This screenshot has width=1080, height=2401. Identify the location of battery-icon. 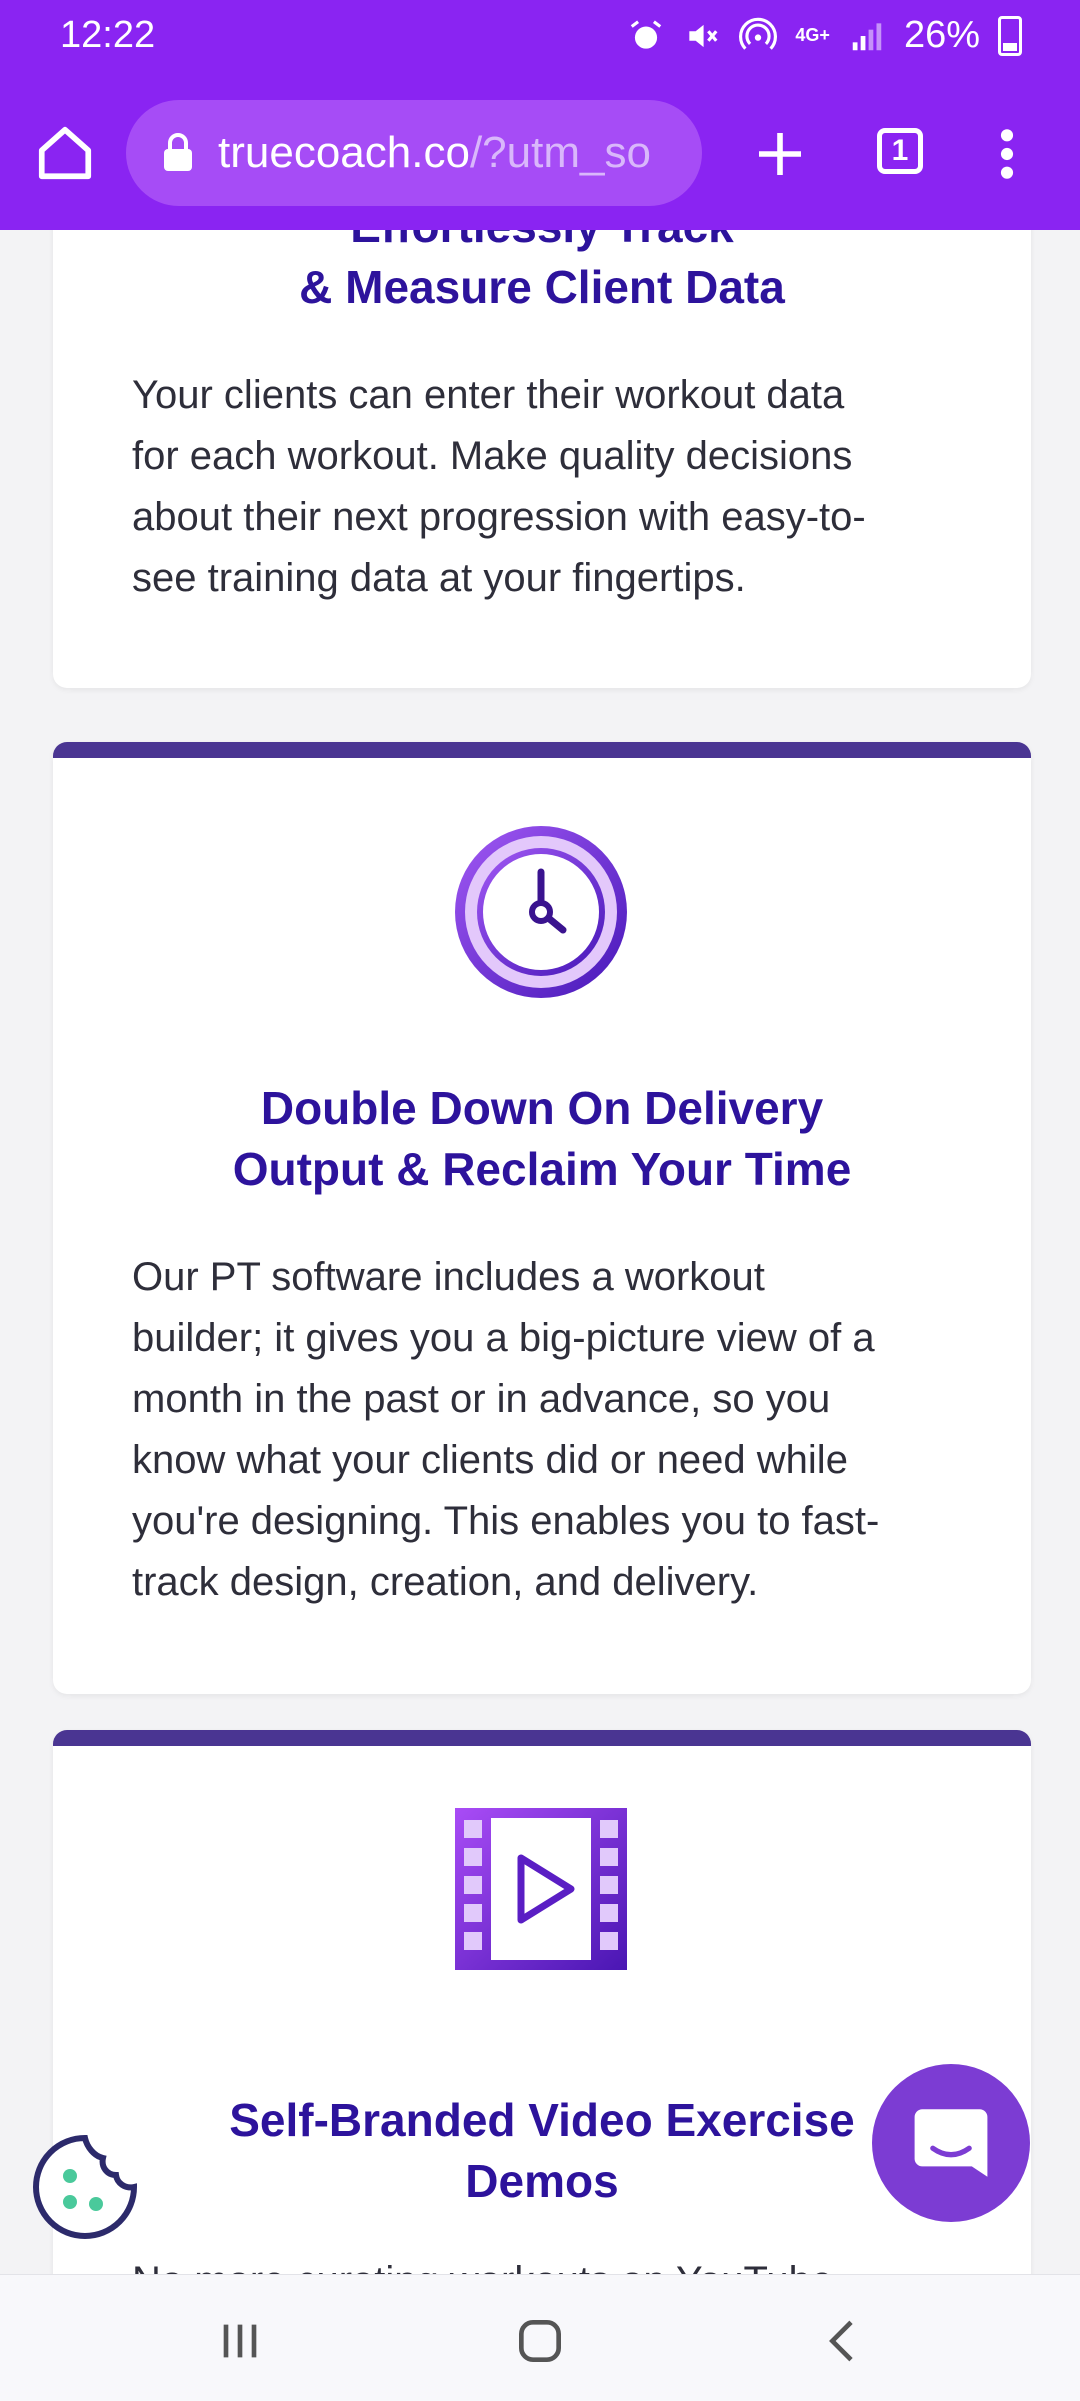
(1010, 35).